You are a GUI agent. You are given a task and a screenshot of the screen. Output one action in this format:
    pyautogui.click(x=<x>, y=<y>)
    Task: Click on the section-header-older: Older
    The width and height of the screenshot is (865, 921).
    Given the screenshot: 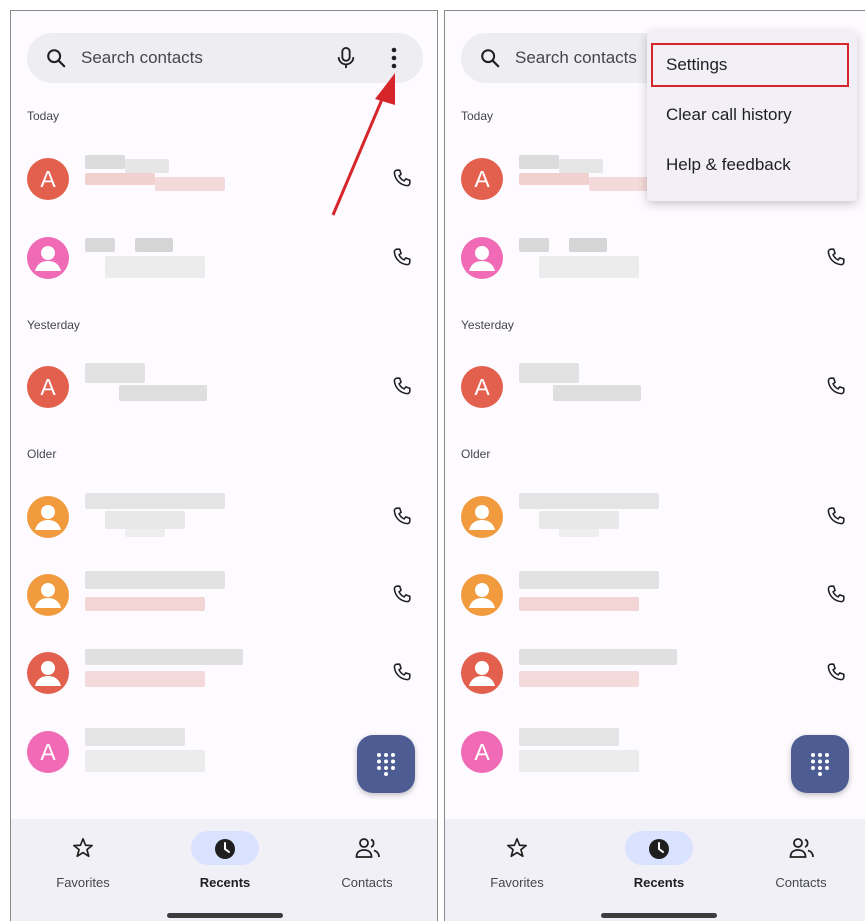 What is the action you would take?
    pyautogui.click(x=476, y=454)
    